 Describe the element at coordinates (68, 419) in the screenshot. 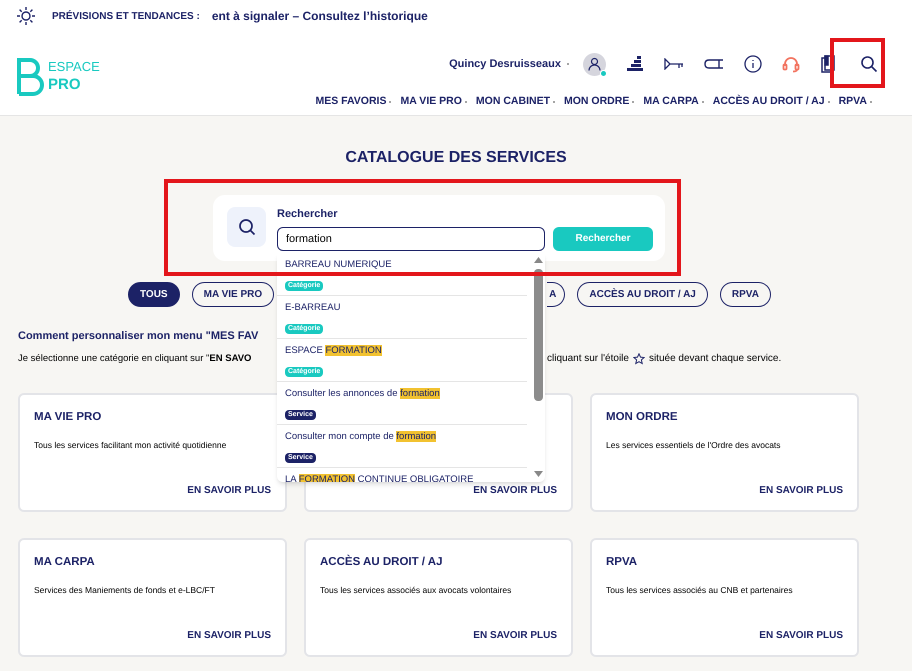

I see `card-title: MA VIE PRO` at that location.